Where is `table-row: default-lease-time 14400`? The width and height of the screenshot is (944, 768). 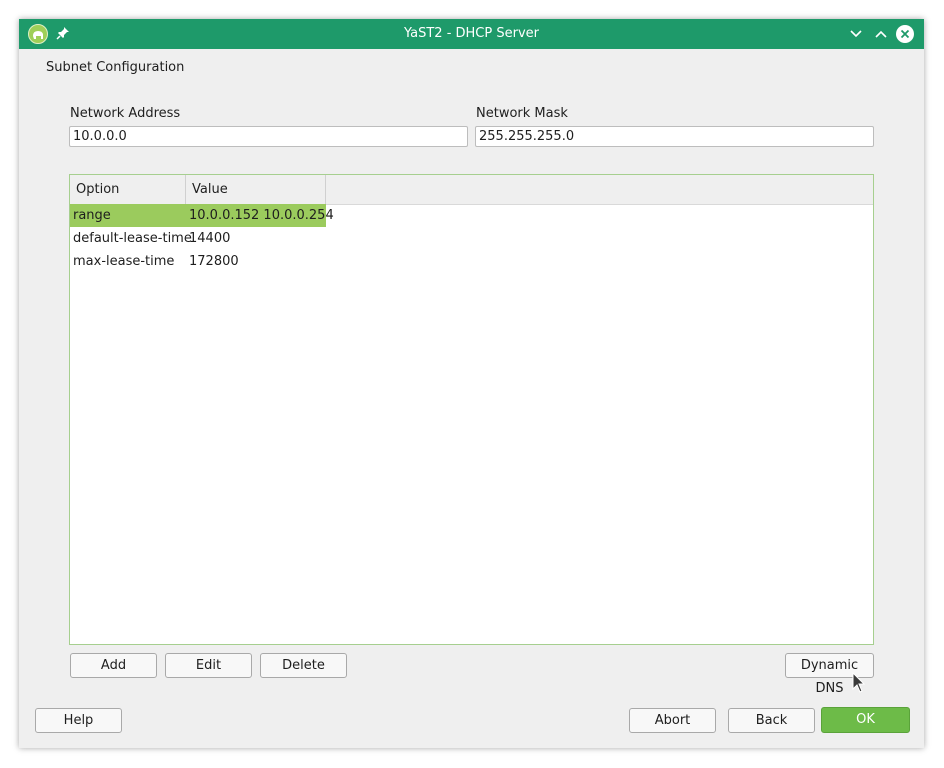
table-row: default-lease-time 14400 is located at coordinates (198, 238).